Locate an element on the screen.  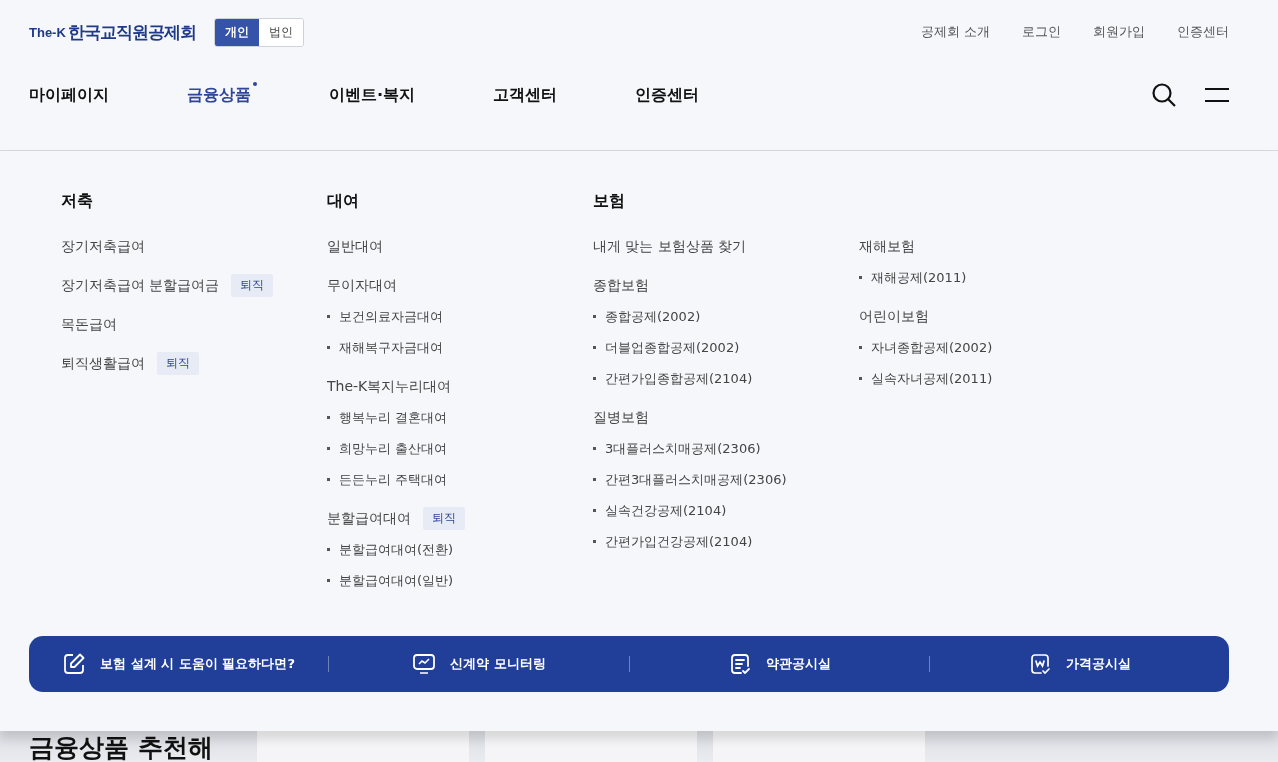
submenu-link: 분할급여대여(전환) is located at coordinates (390, 549).